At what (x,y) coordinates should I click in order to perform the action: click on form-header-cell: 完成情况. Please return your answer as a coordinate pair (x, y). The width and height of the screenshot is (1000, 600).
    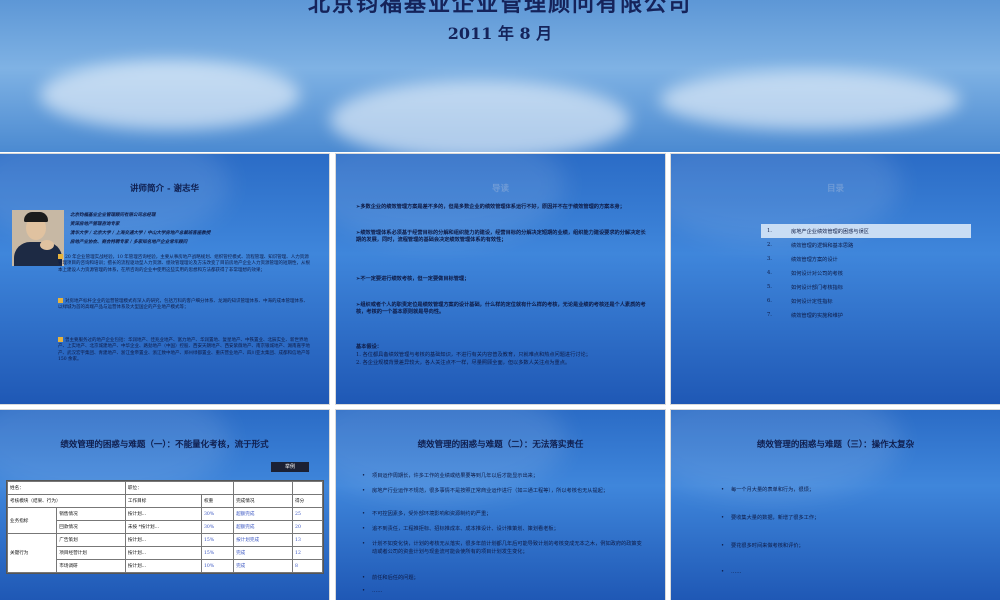
    Looking at the image, I should click on (263, 501).